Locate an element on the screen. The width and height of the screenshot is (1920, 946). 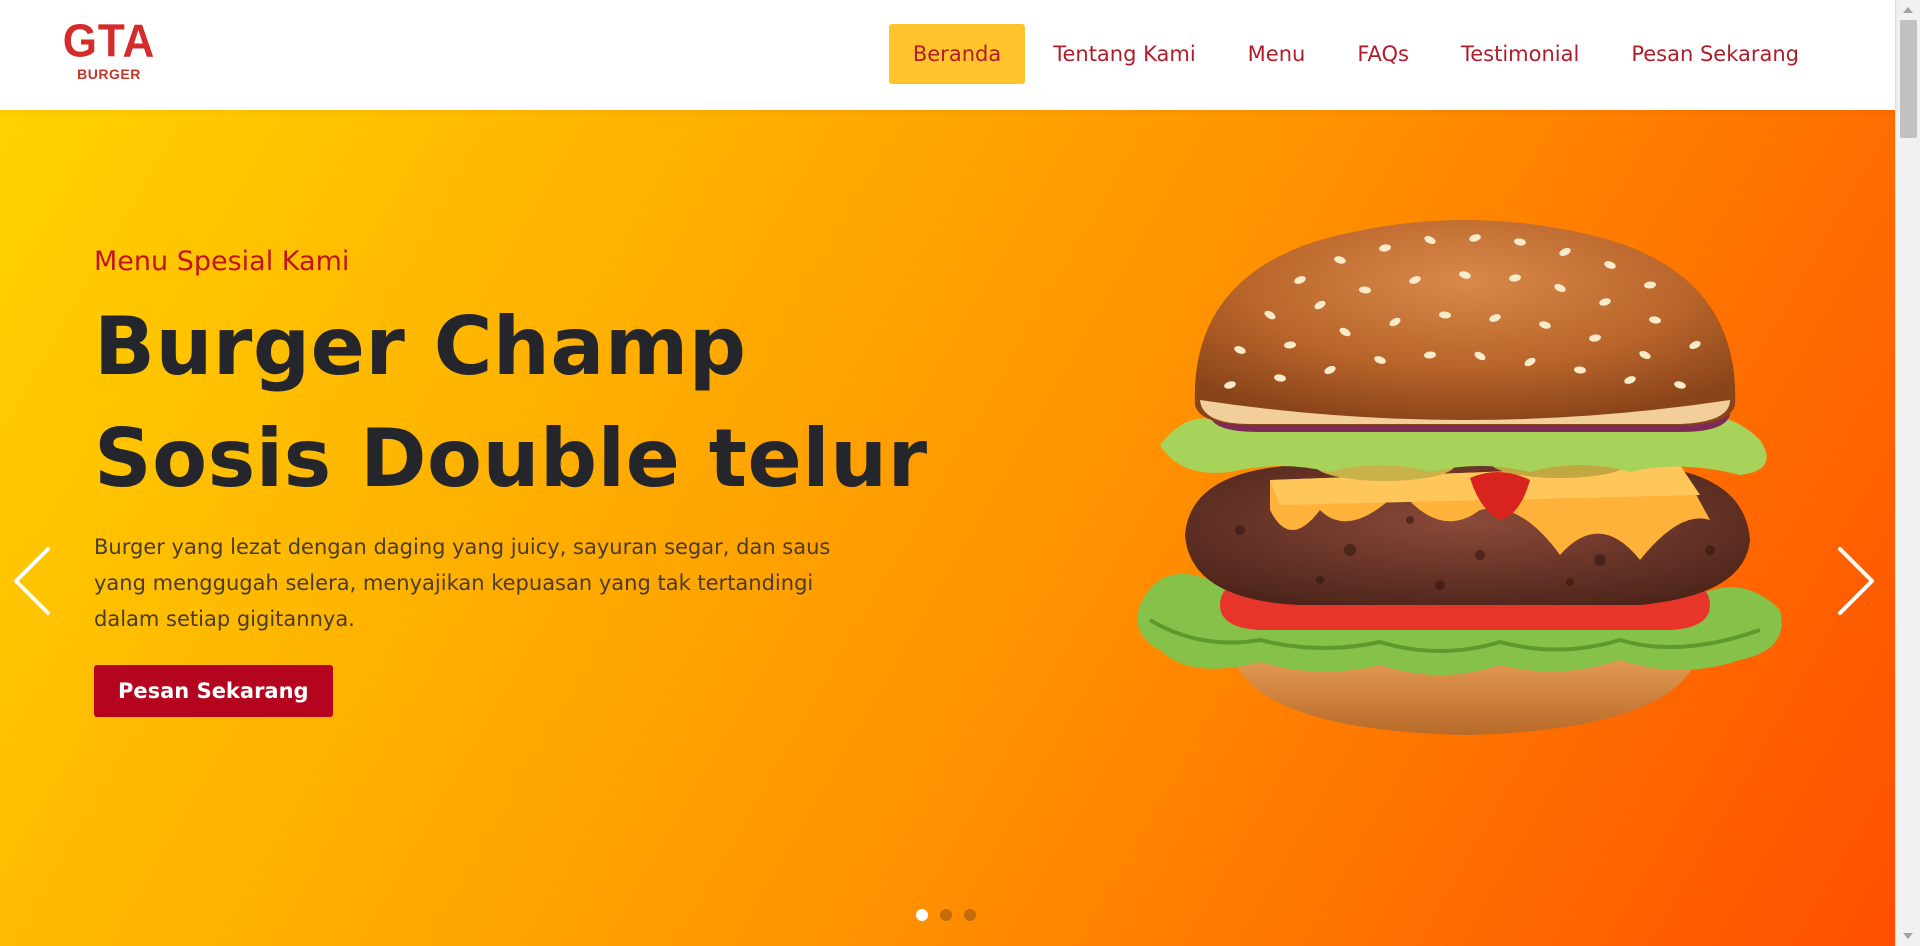
chevron-left-icon is located at coordinates (32, 581).